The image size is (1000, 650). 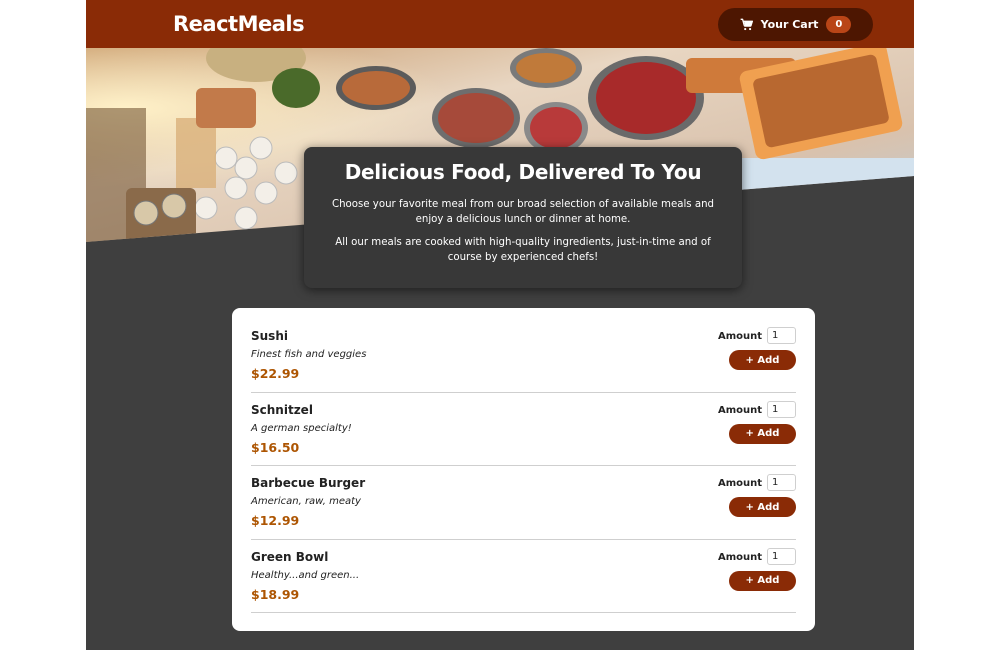 What do you see at coordinates (839, 24) in the screenshot?
I see `cart-count-badge: 0` at bounding box center [839, 24].